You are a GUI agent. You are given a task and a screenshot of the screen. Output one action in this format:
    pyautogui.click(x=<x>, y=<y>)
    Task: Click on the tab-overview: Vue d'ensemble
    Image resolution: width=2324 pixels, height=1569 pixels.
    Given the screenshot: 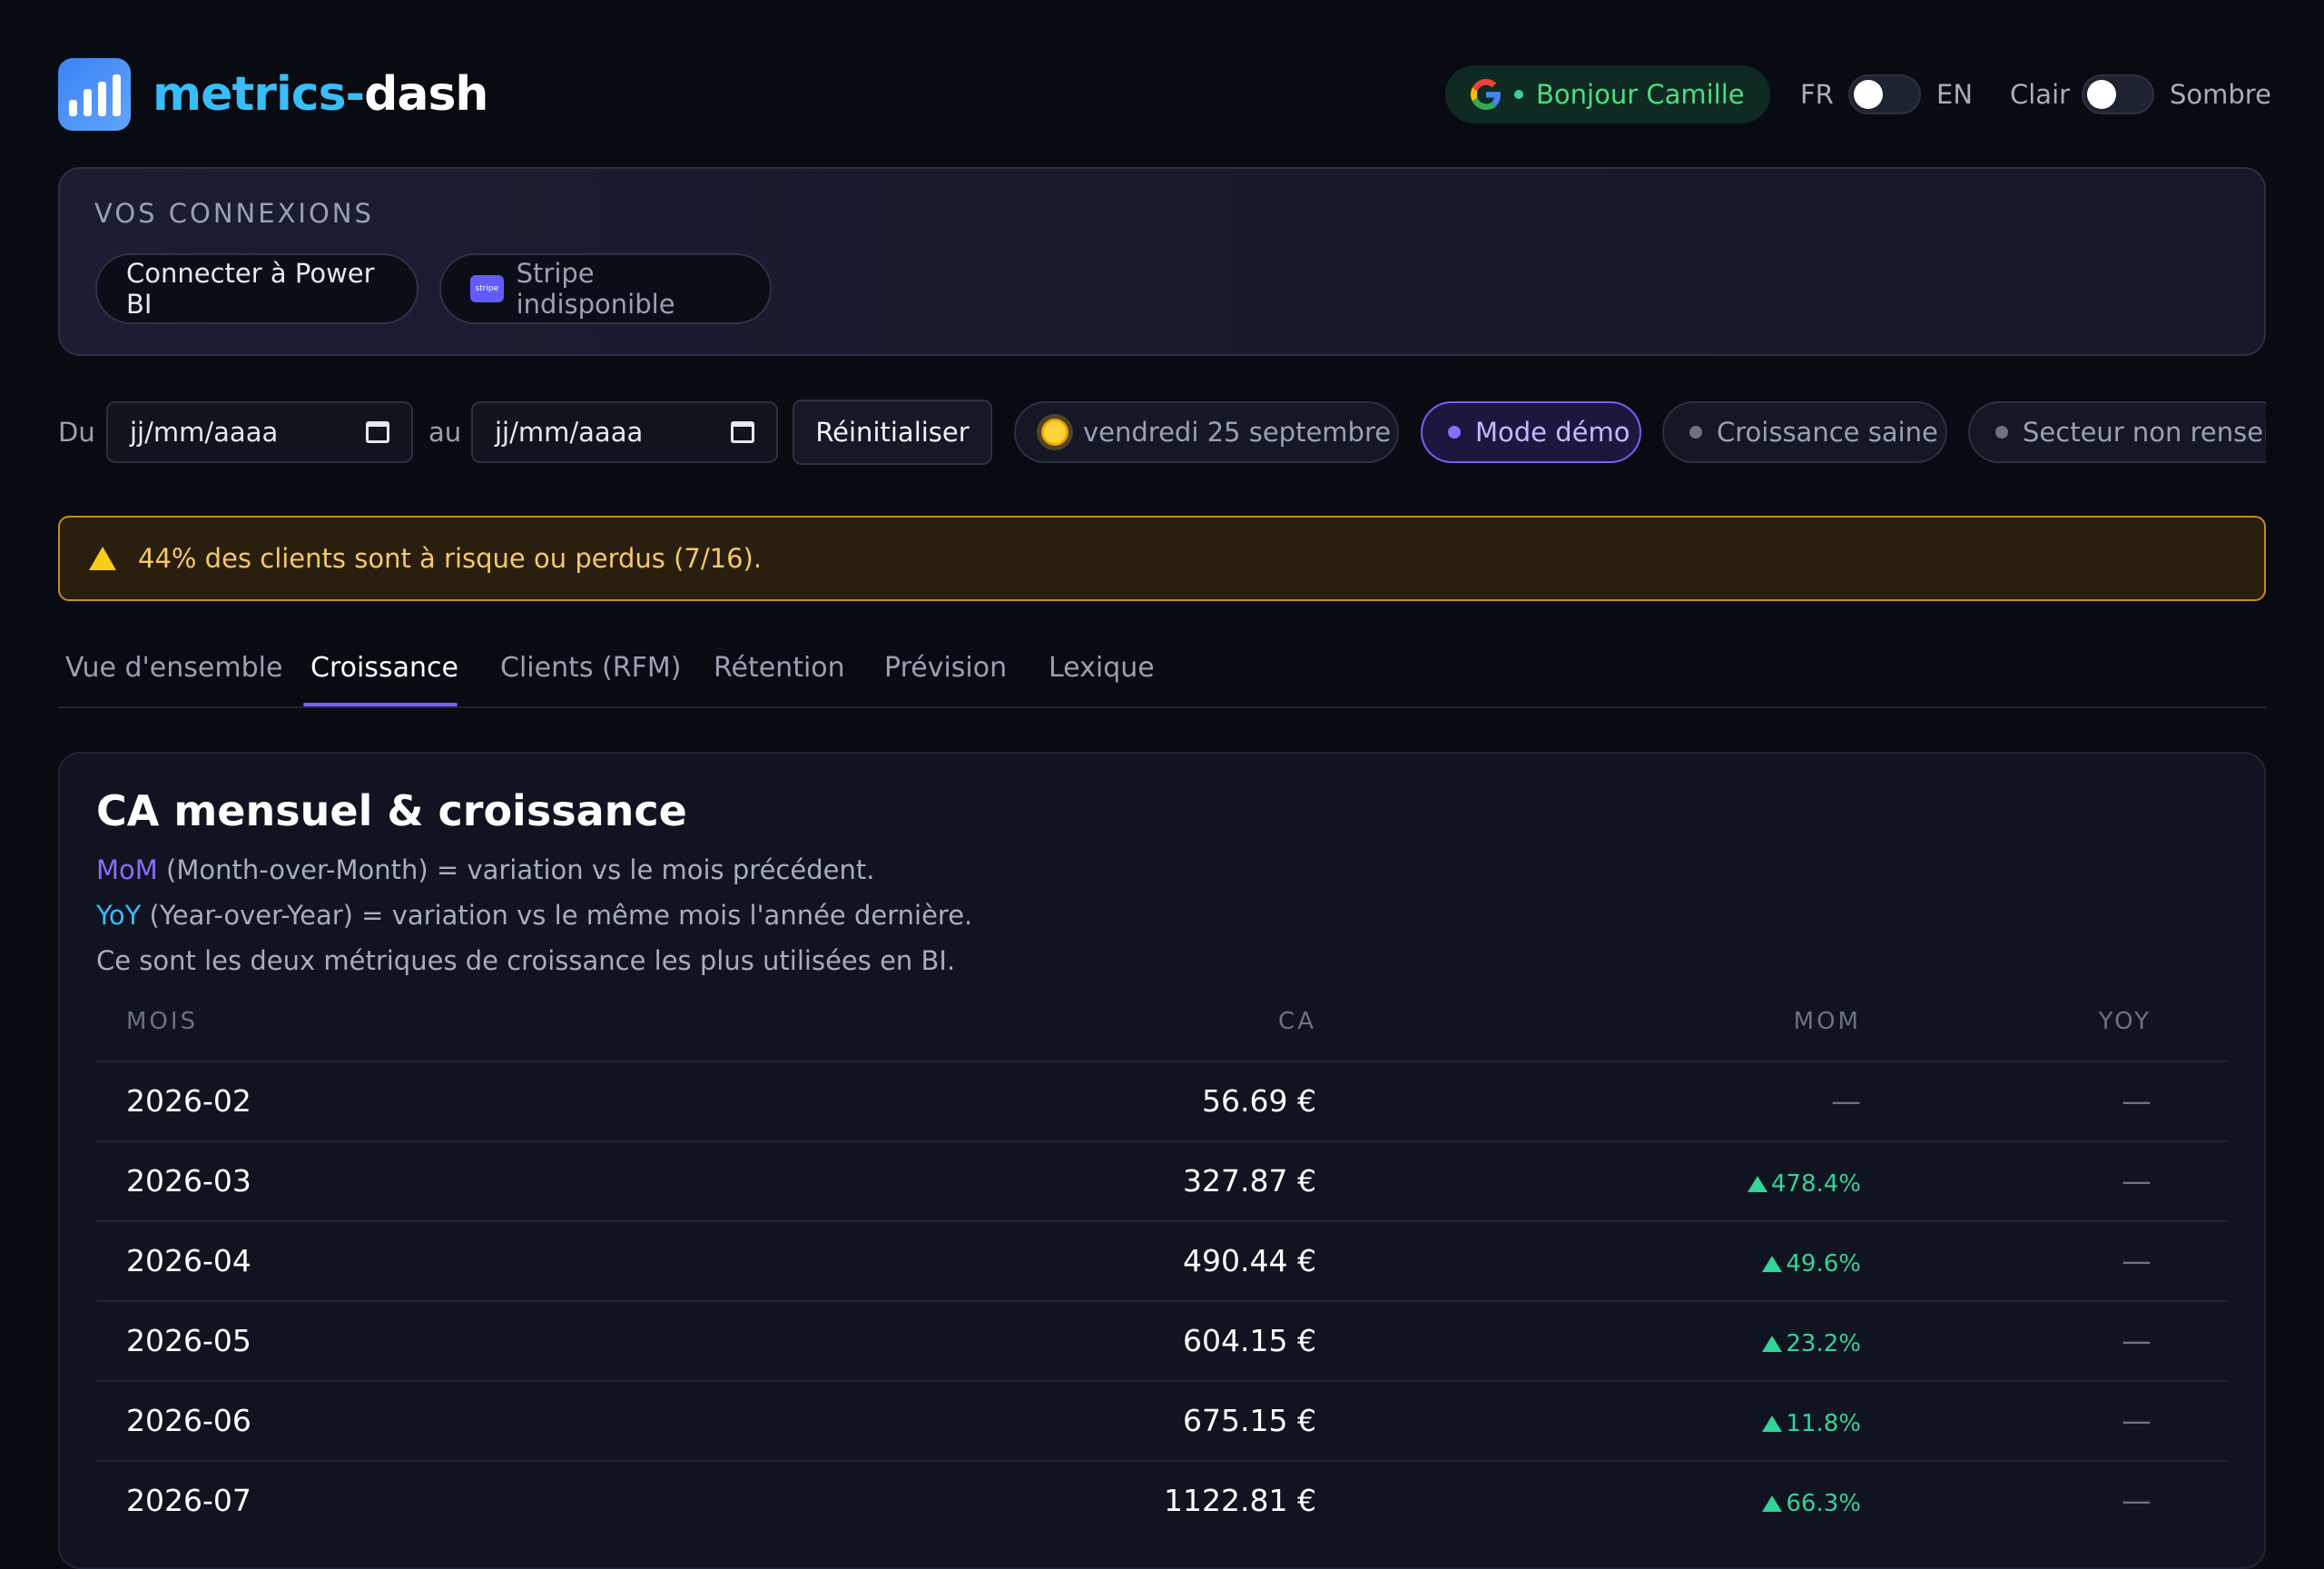 What is the action you would take?
    pyautogui.click(x=173, y=668)
    